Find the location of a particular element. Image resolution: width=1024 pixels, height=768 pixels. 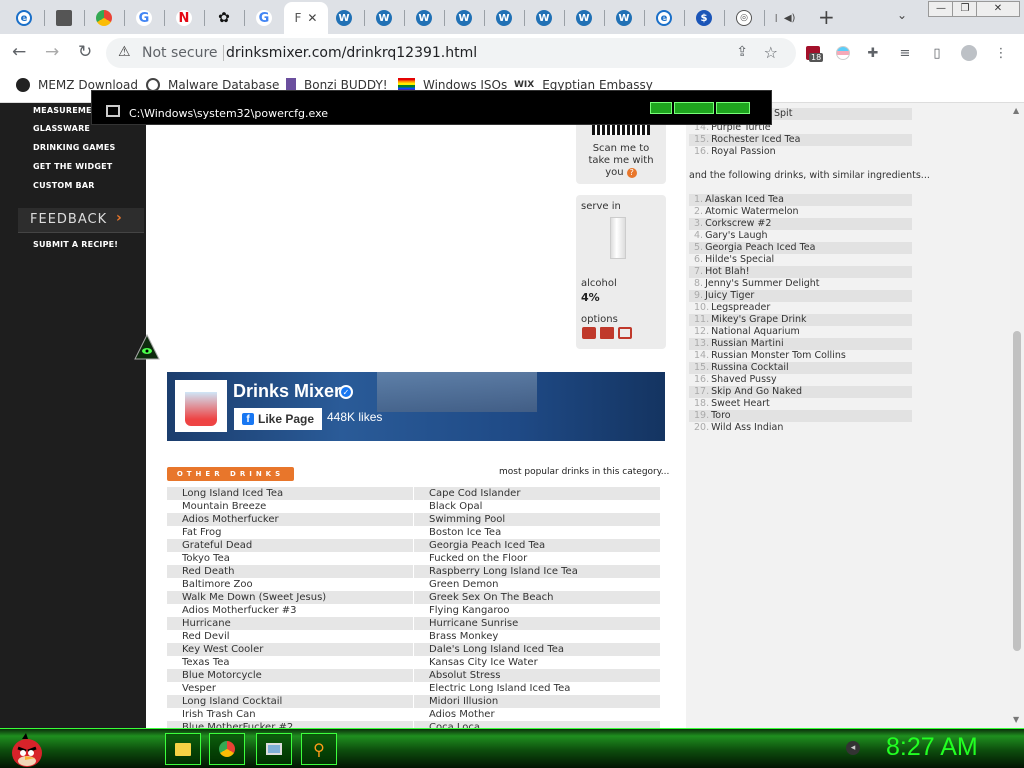

list-item: 15. Russina Cocktail is located at coordinates (800, 368).